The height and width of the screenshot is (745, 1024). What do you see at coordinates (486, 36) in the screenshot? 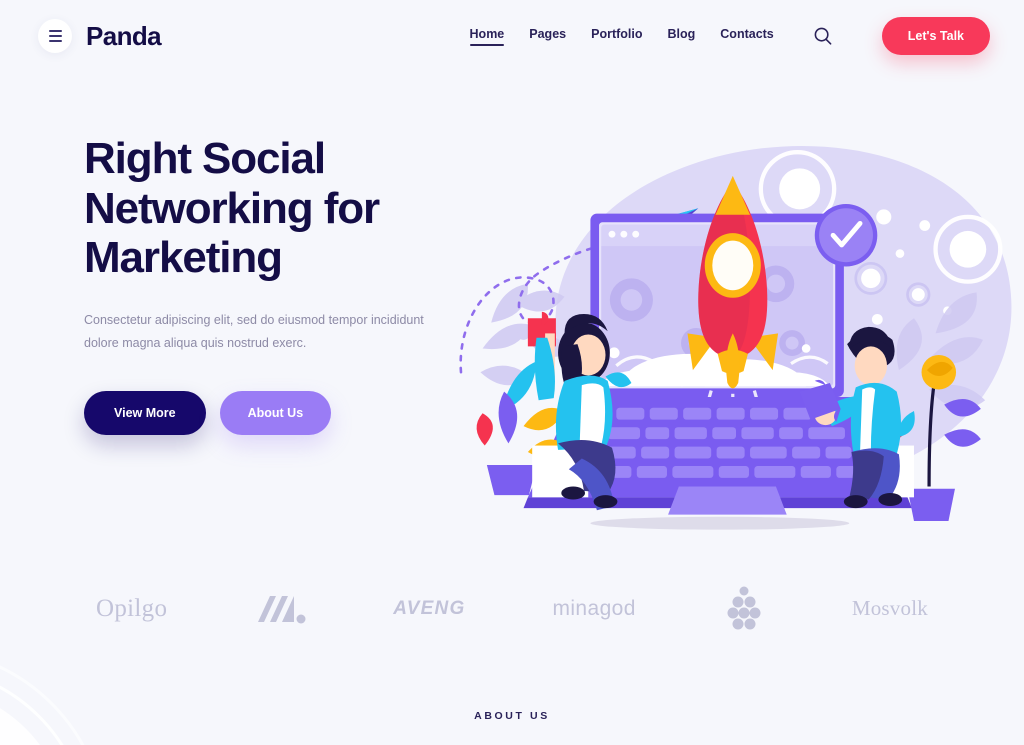
I see `nav-item-home: Home` at bounding box center [486, 36].